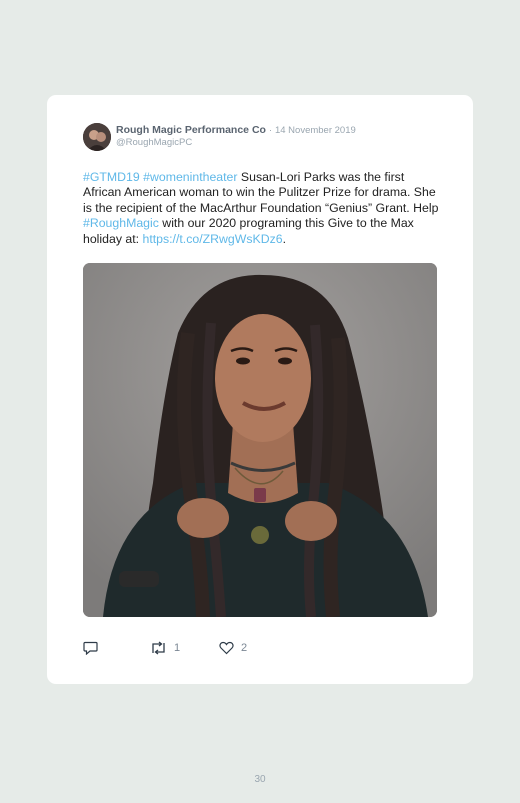 The width and height of the screenshot is (520, 803). What do you see at coordinates (190, 177) in the screenshot?
I see `hashtag-womenintheater: #womenintheater` at bounding box center [190, 177].